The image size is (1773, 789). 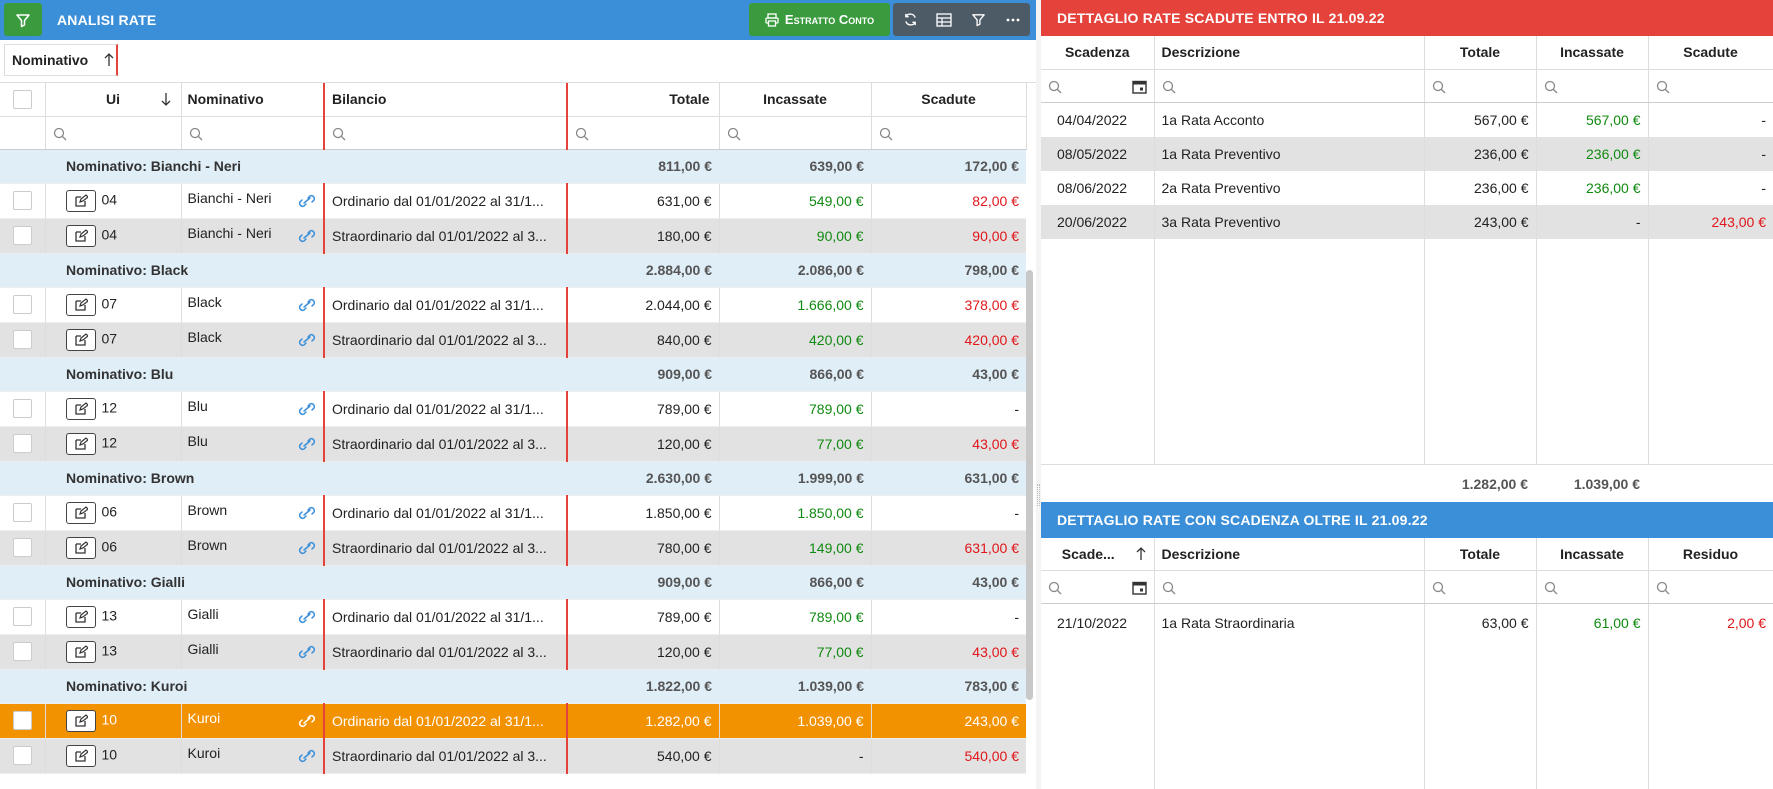 I want to click on estratto-conto-button: Estratto Conto, so click(x=819, y=19).